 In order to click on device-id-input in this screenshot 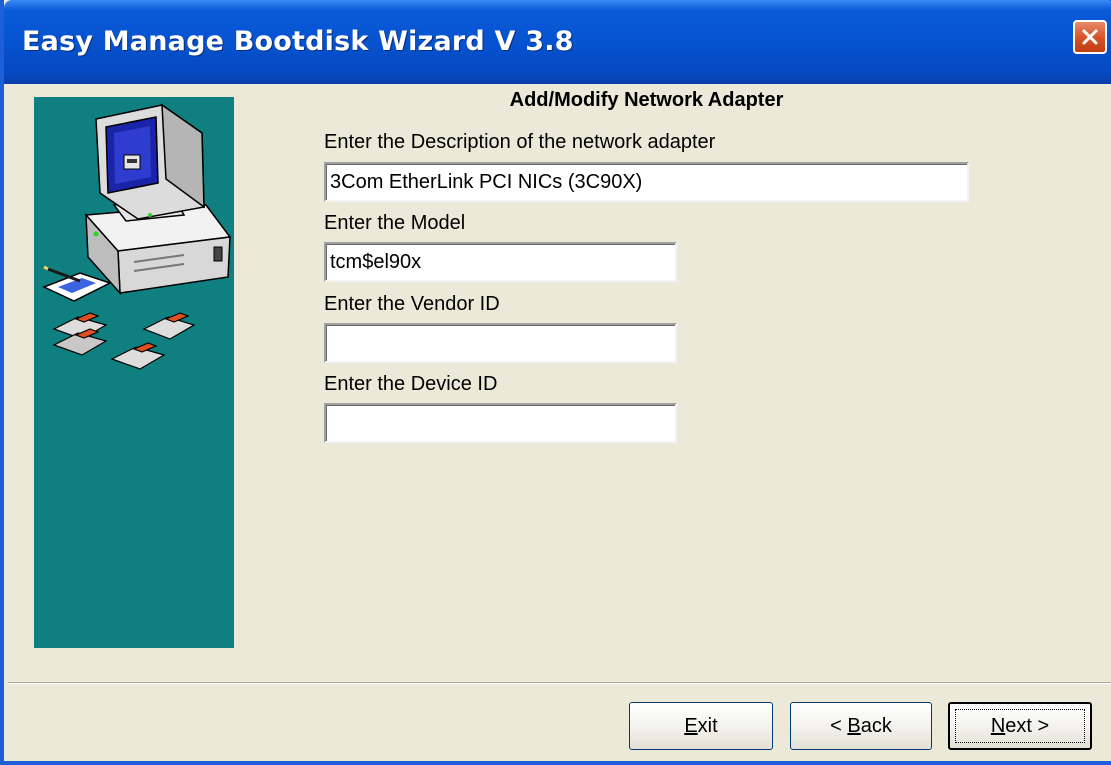, I will do `click(500, 423)`.